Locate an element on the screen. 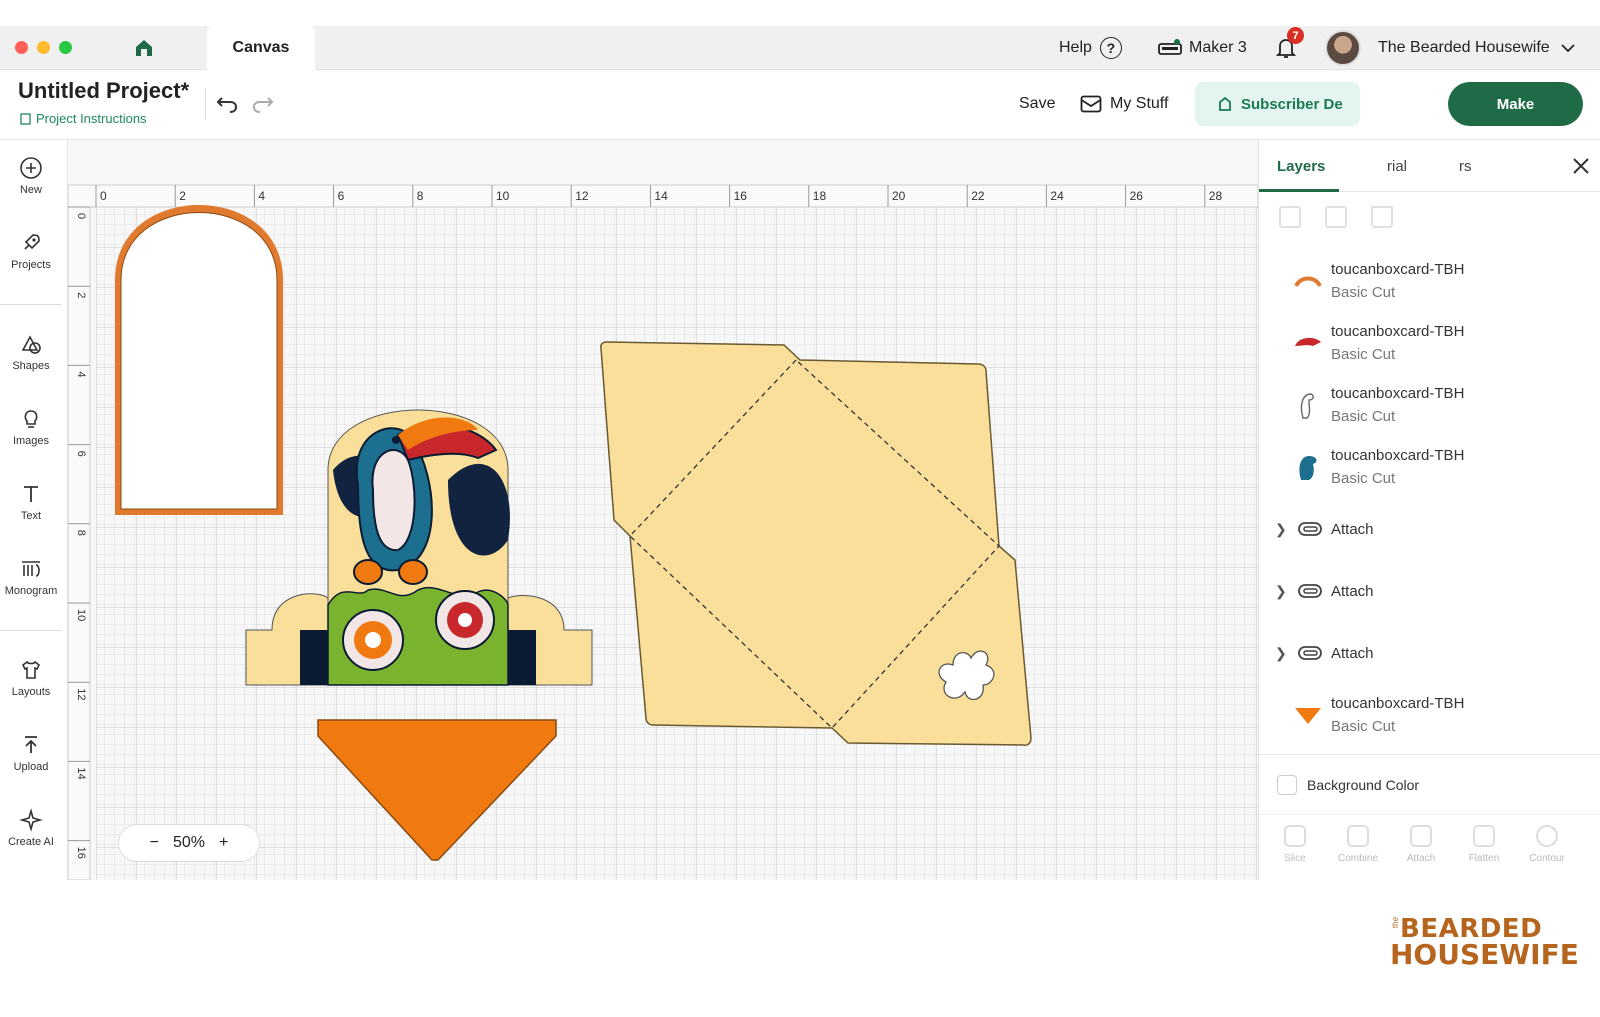  header-divider is located at coordinates (205, 104).